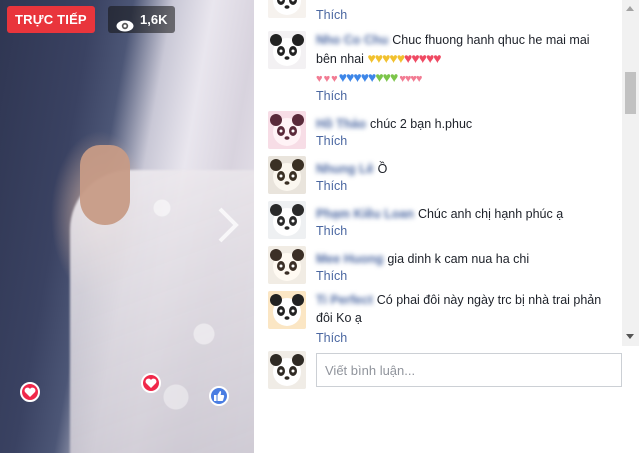 The image size is (639, 453). I want to click on commenter-name: Phạm Kiều Loan, so click(365, 214).